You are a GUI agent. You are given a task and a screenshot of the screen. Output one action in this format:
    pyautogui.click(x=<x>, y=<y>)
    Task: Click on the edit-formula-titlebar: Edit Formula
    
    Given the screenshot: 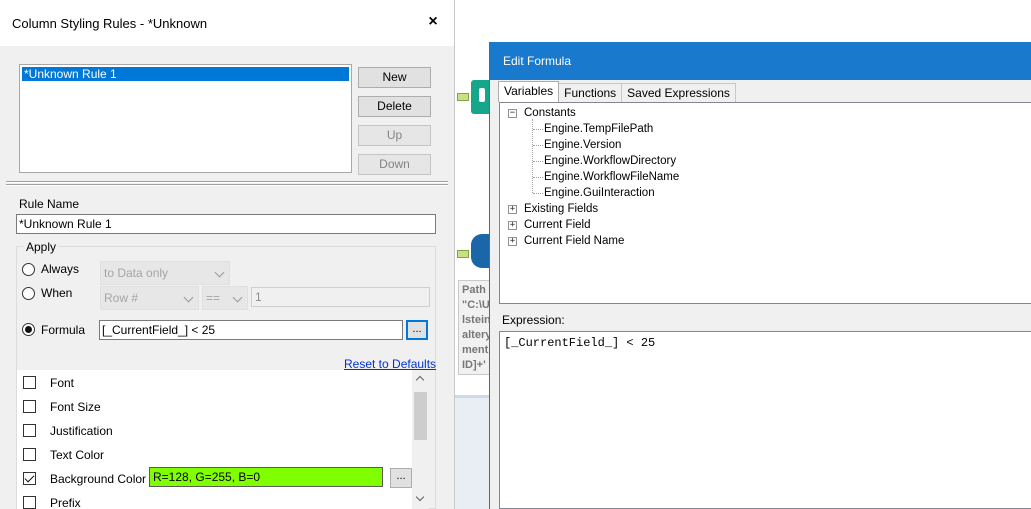 What is the action you would take?
    pyautogui.click(x=760, y=61)
    